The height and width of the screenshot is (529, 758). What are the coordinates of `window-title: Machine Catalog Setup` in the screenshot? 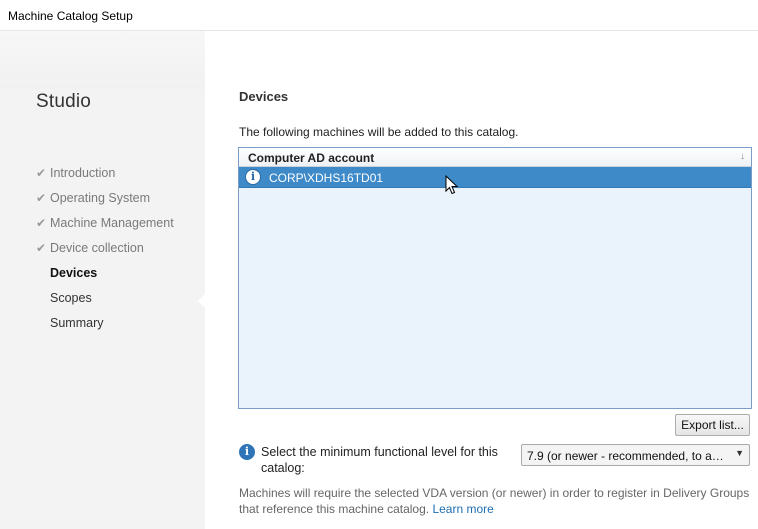 It's located at (70, 16).